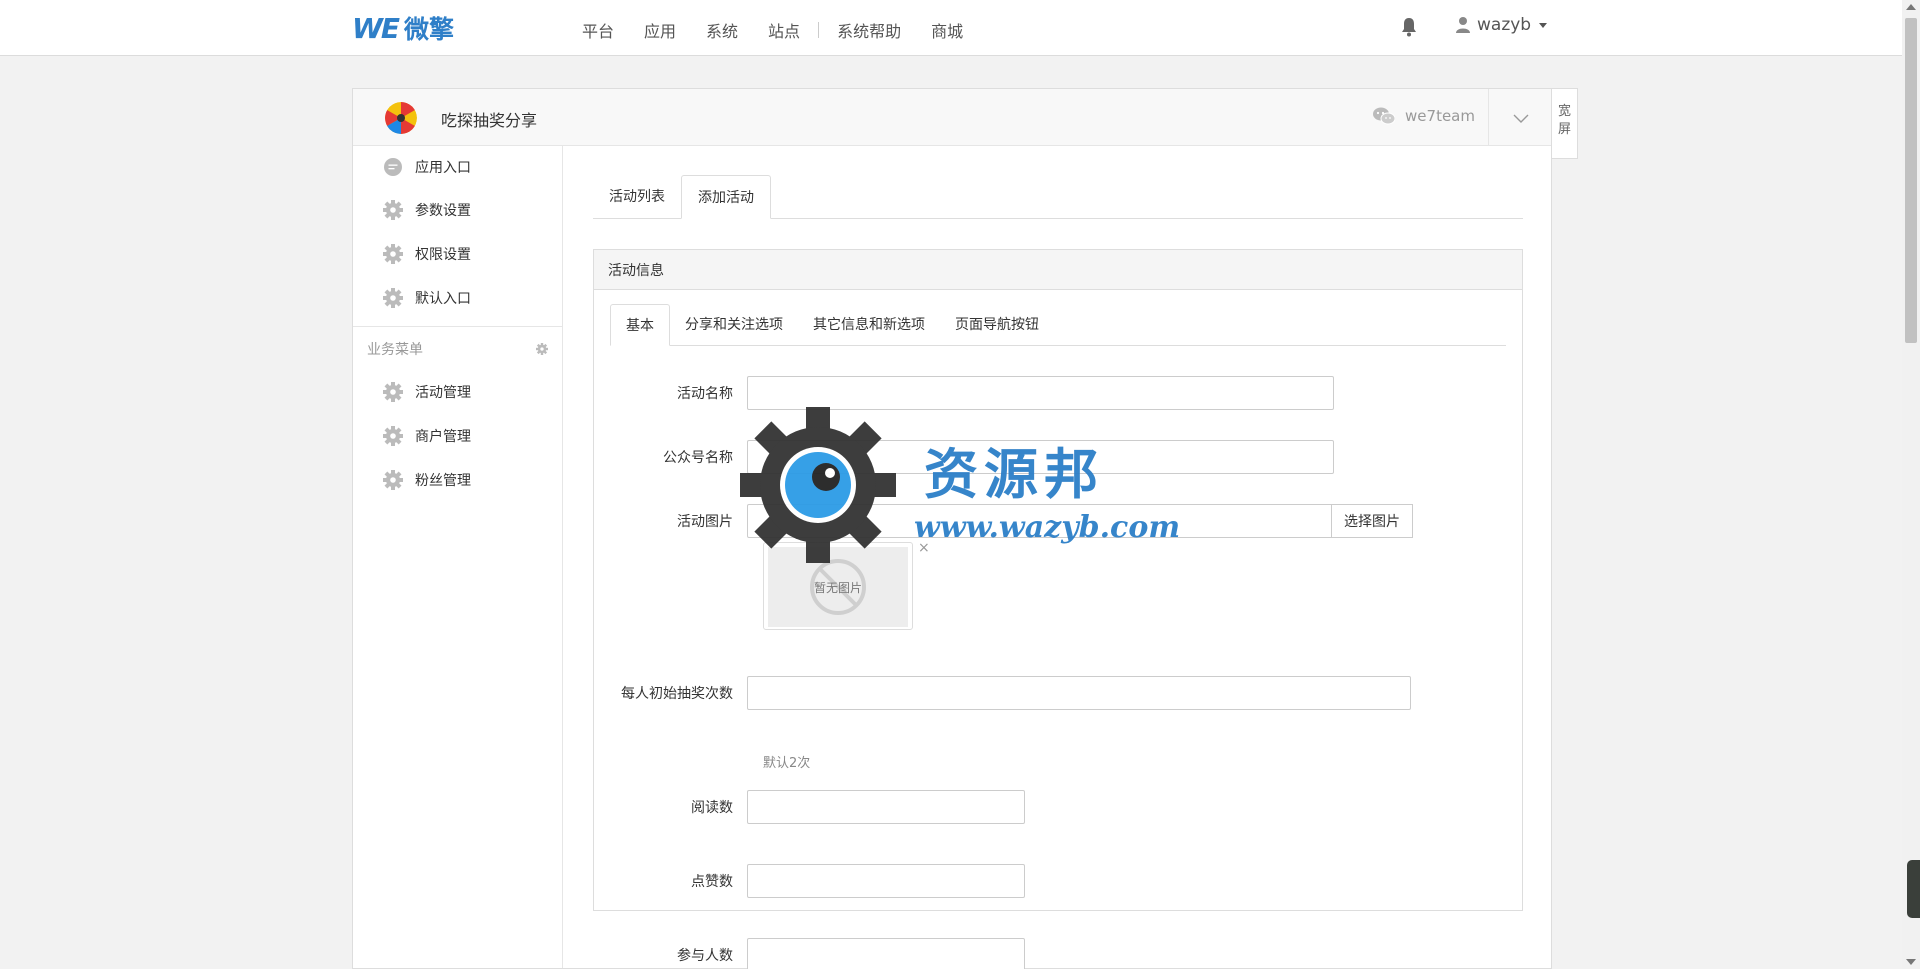 This screenshot has width=1920, height=969. What do you see at coordinates (429, 29) in the screenshot?
I see `logo-text: 微擎` at bounding box center [429, 29].